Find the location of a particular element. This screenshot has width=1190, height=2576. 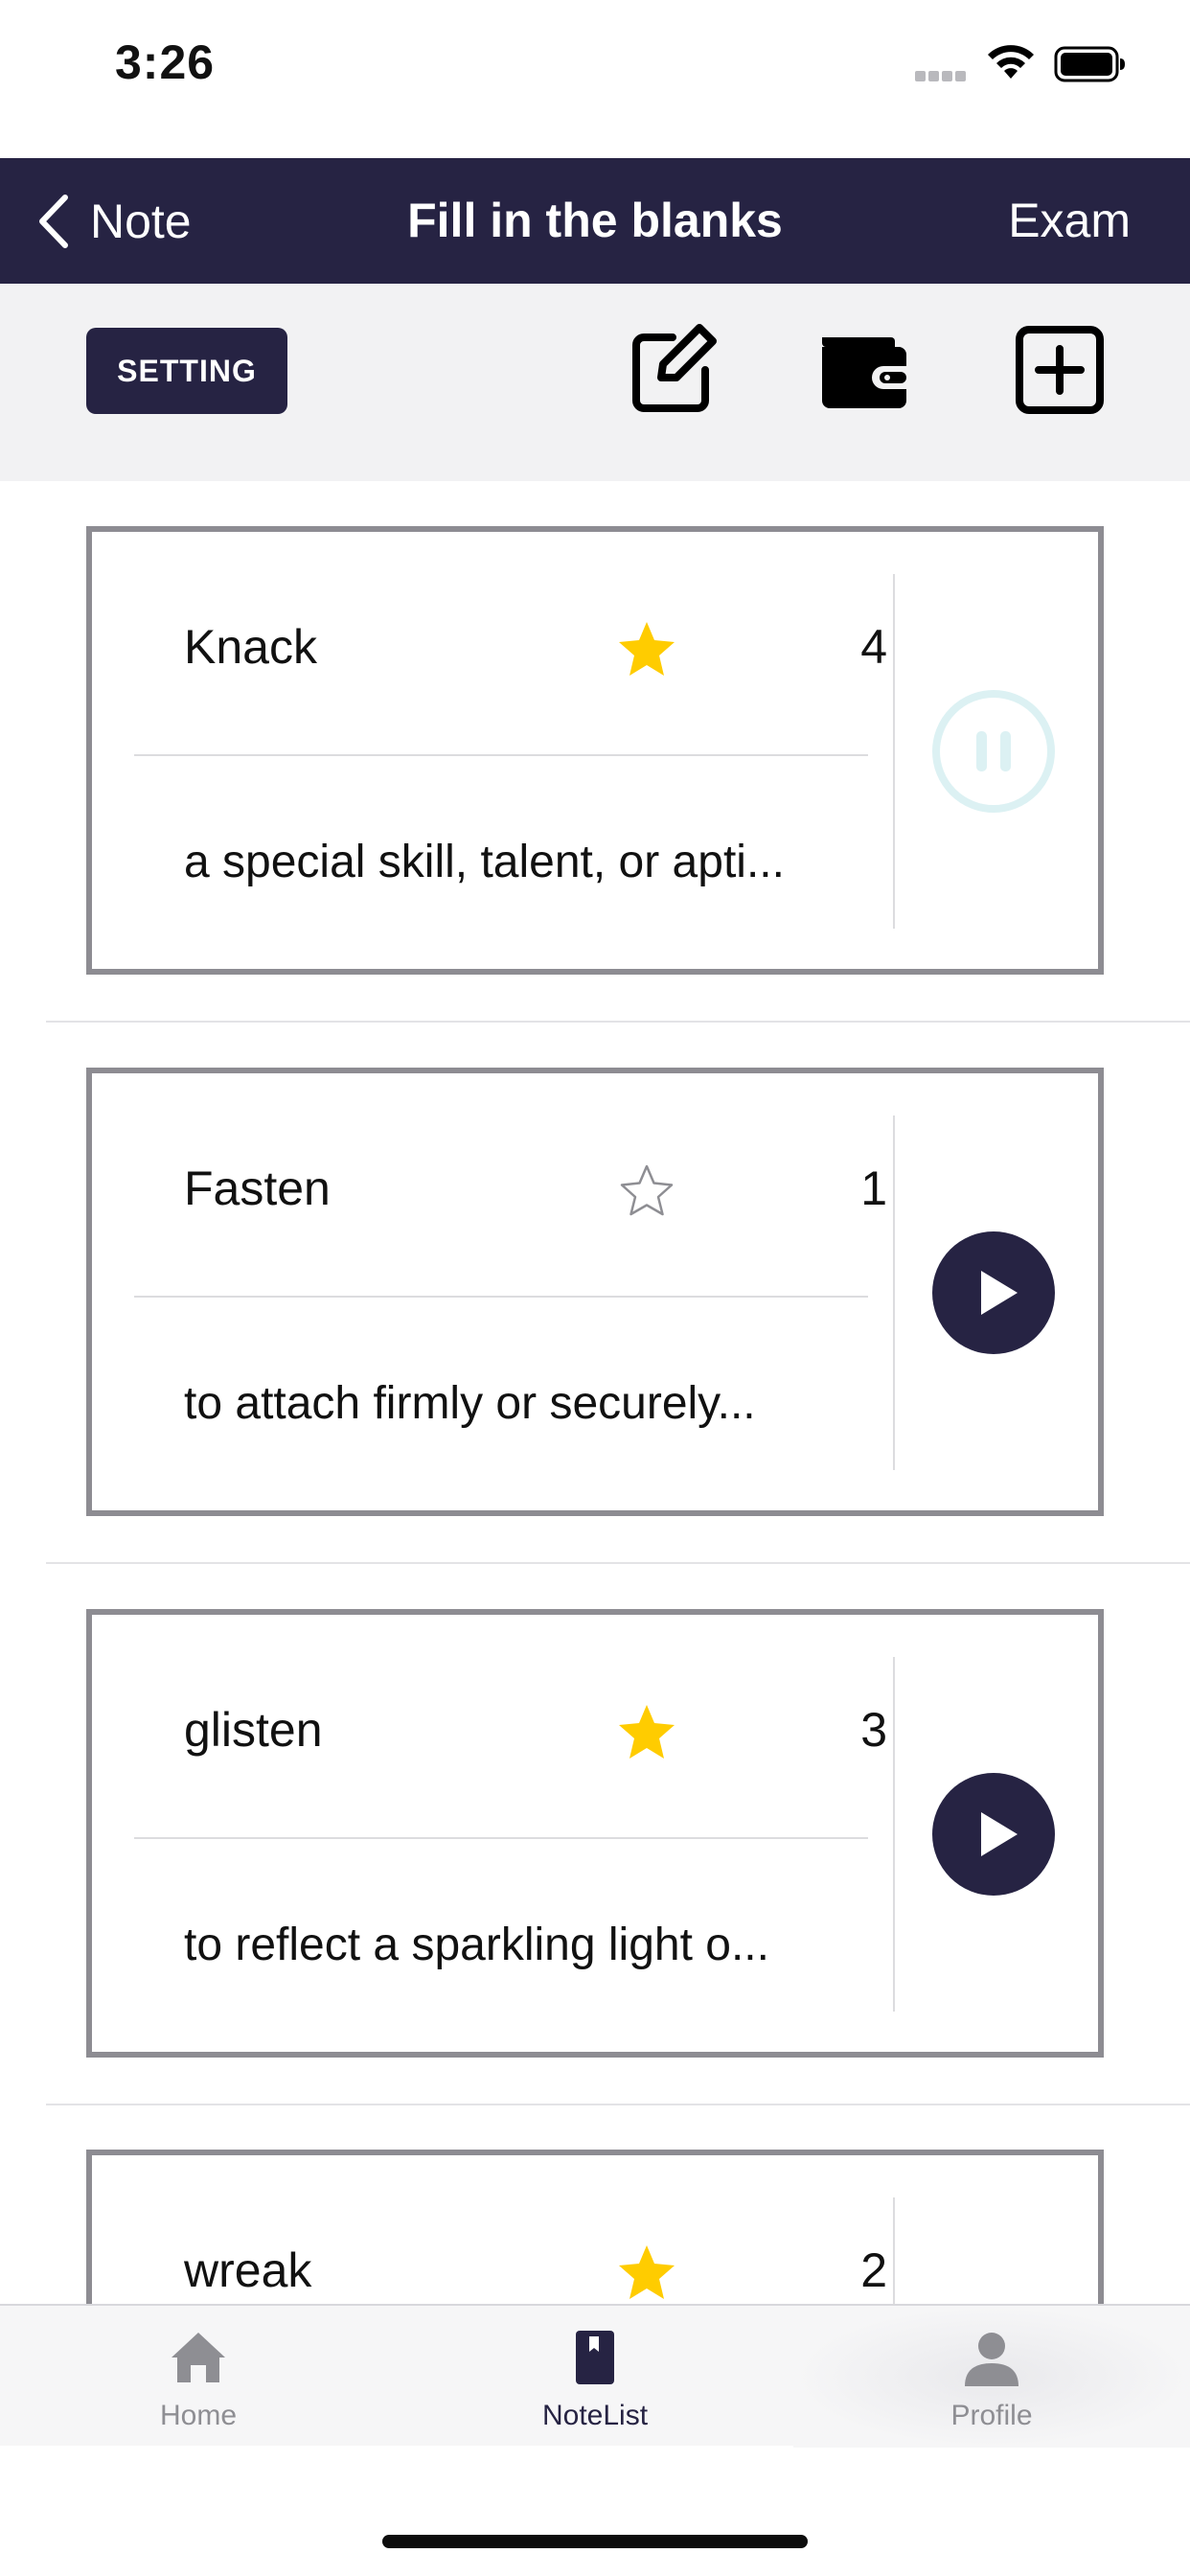

home-icon is located at coordinates (199, 2357).